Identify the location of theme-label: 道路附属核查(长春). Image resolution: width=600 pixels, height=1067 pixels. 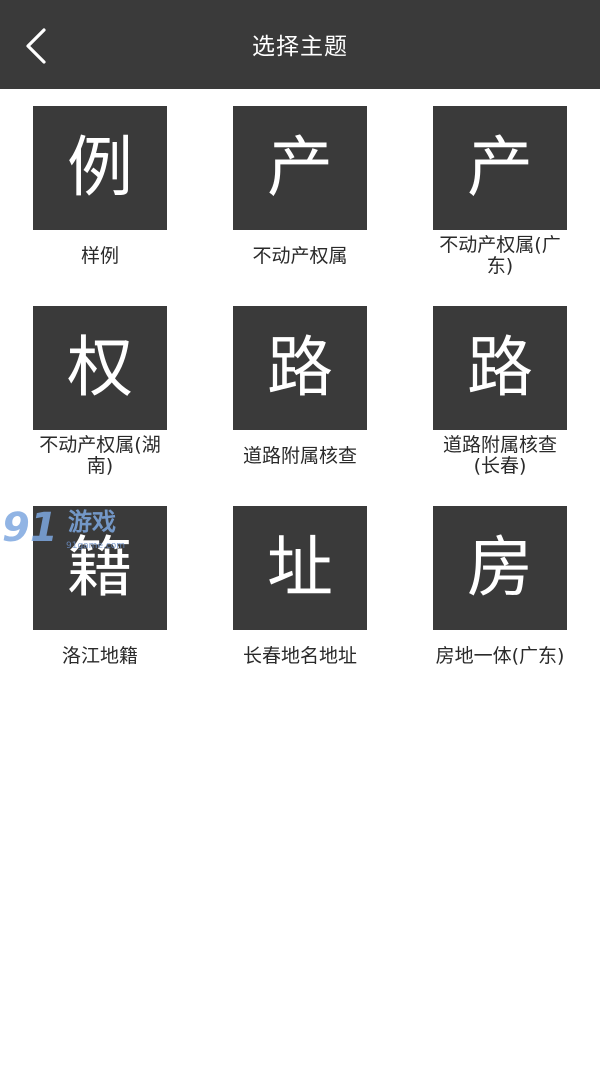
(499, 456).